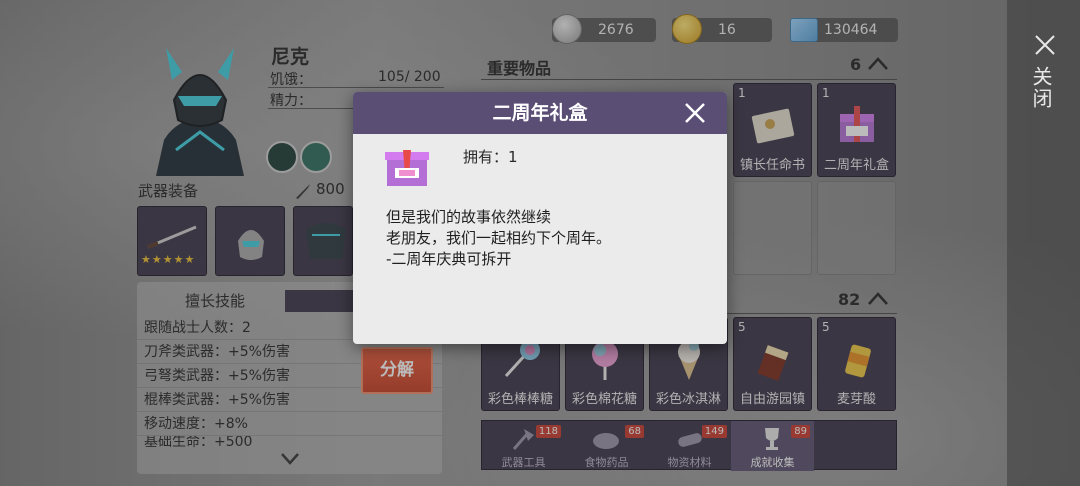 Image resolution: width=1080 pixels, height=486 pixels. Describe the element at coordinates (407, 168) in the screenshot. I see `gift-box-icon` at that location.